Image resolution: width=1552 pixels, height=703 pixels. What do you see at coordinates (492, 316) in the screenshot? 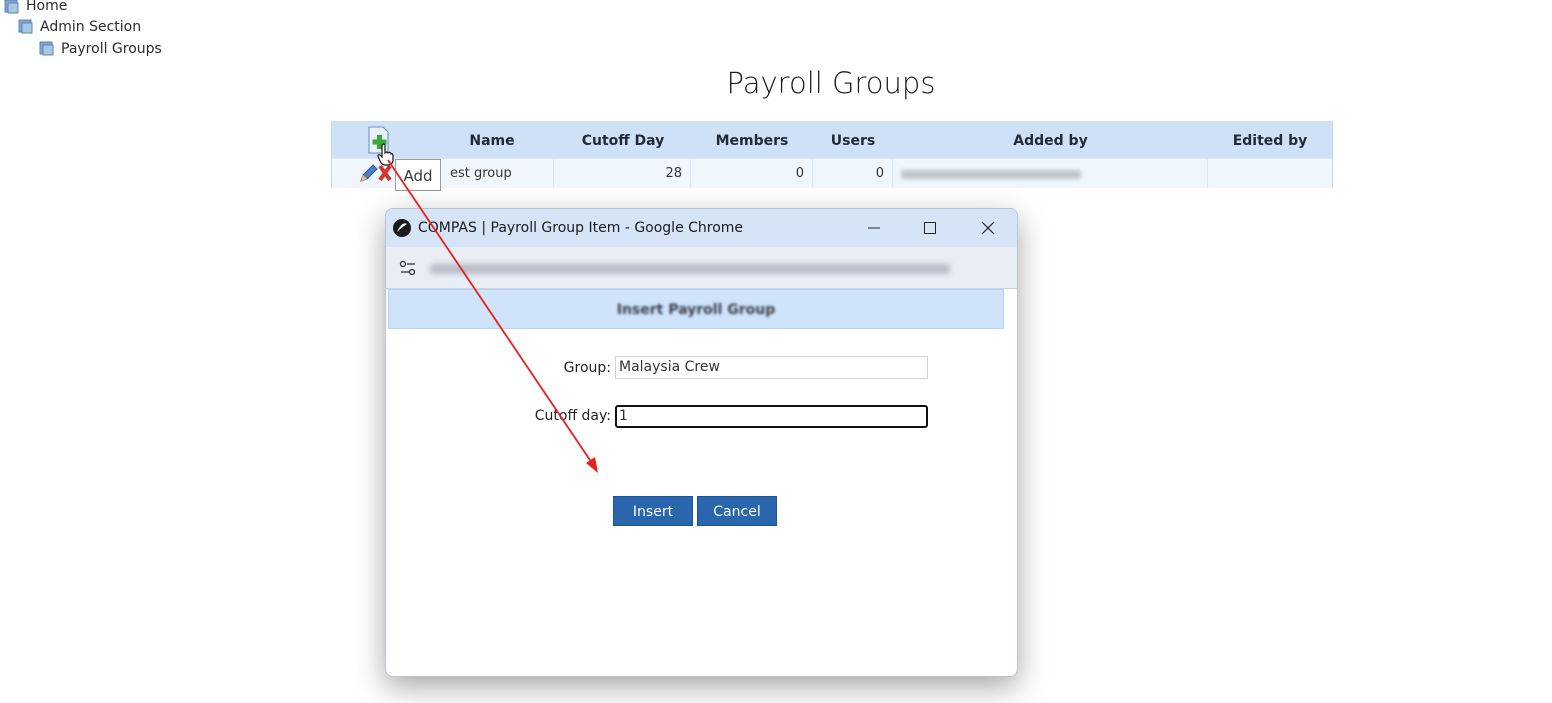
I see `annotation-arrow` at bounding box center [492, 316].